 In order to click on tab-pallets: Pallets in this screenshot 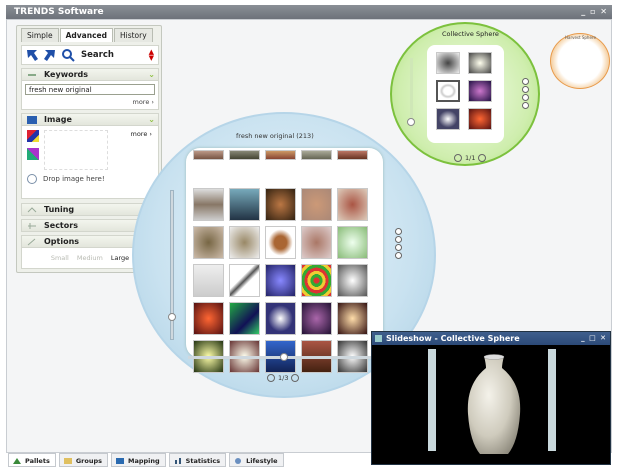, I will do `click(32, 460)`.